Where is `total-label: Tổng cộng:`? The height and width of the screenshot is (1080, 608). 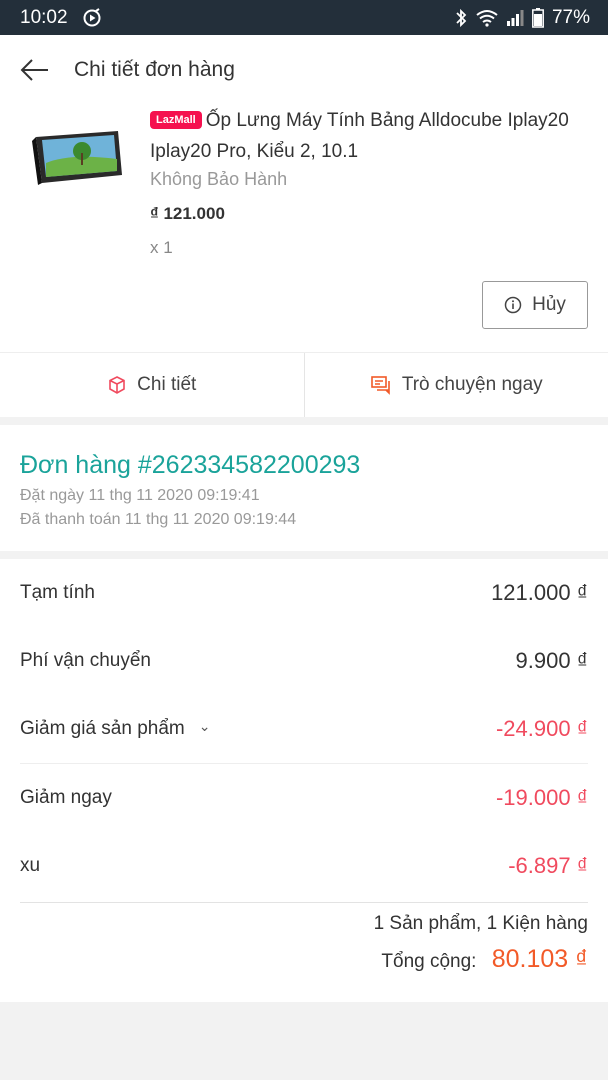 total-label: Tổng cộng: is located at coordinates (429, 961).